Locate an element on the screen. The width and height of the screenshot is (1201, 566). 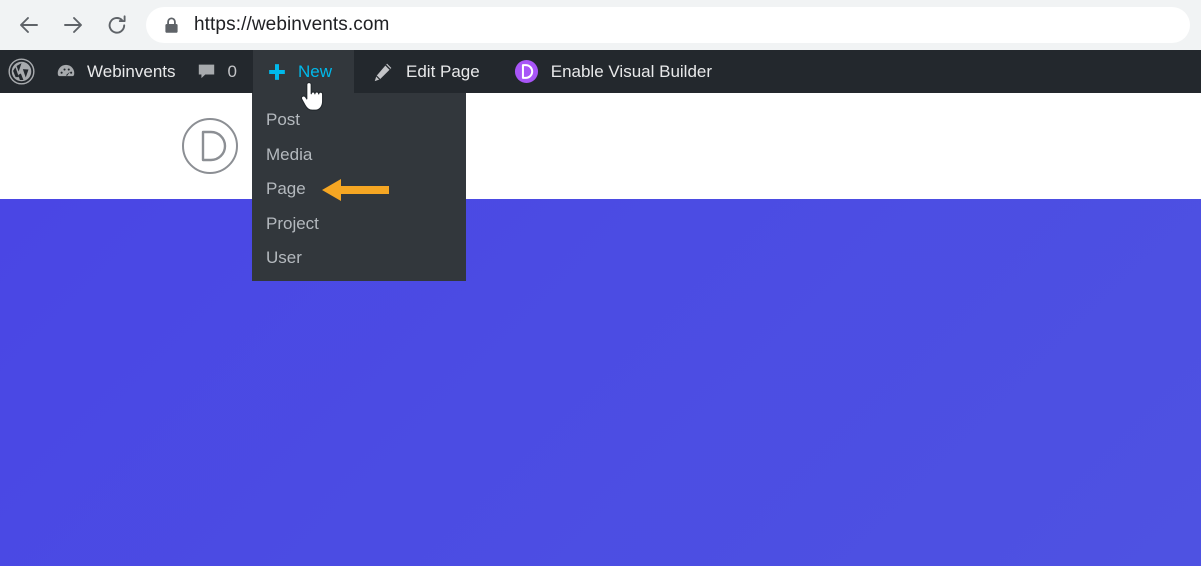
dropdown-item-page-label: Page is located at coordinates (286, 189).